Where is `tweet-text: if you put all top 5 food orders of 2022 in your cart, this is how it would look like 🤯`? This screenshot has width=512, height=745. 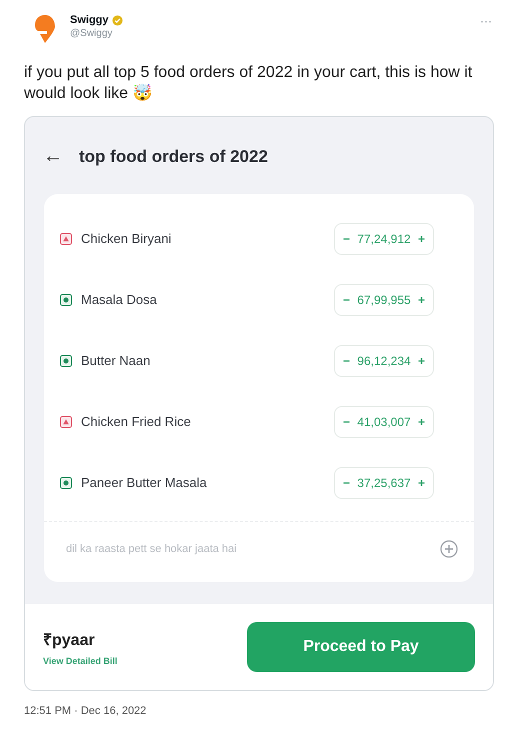 tweet-text: if you put all top 5 food orders of 2022 in your cart, this is how it would look like 🤯 is located at coordinates (249, 83).